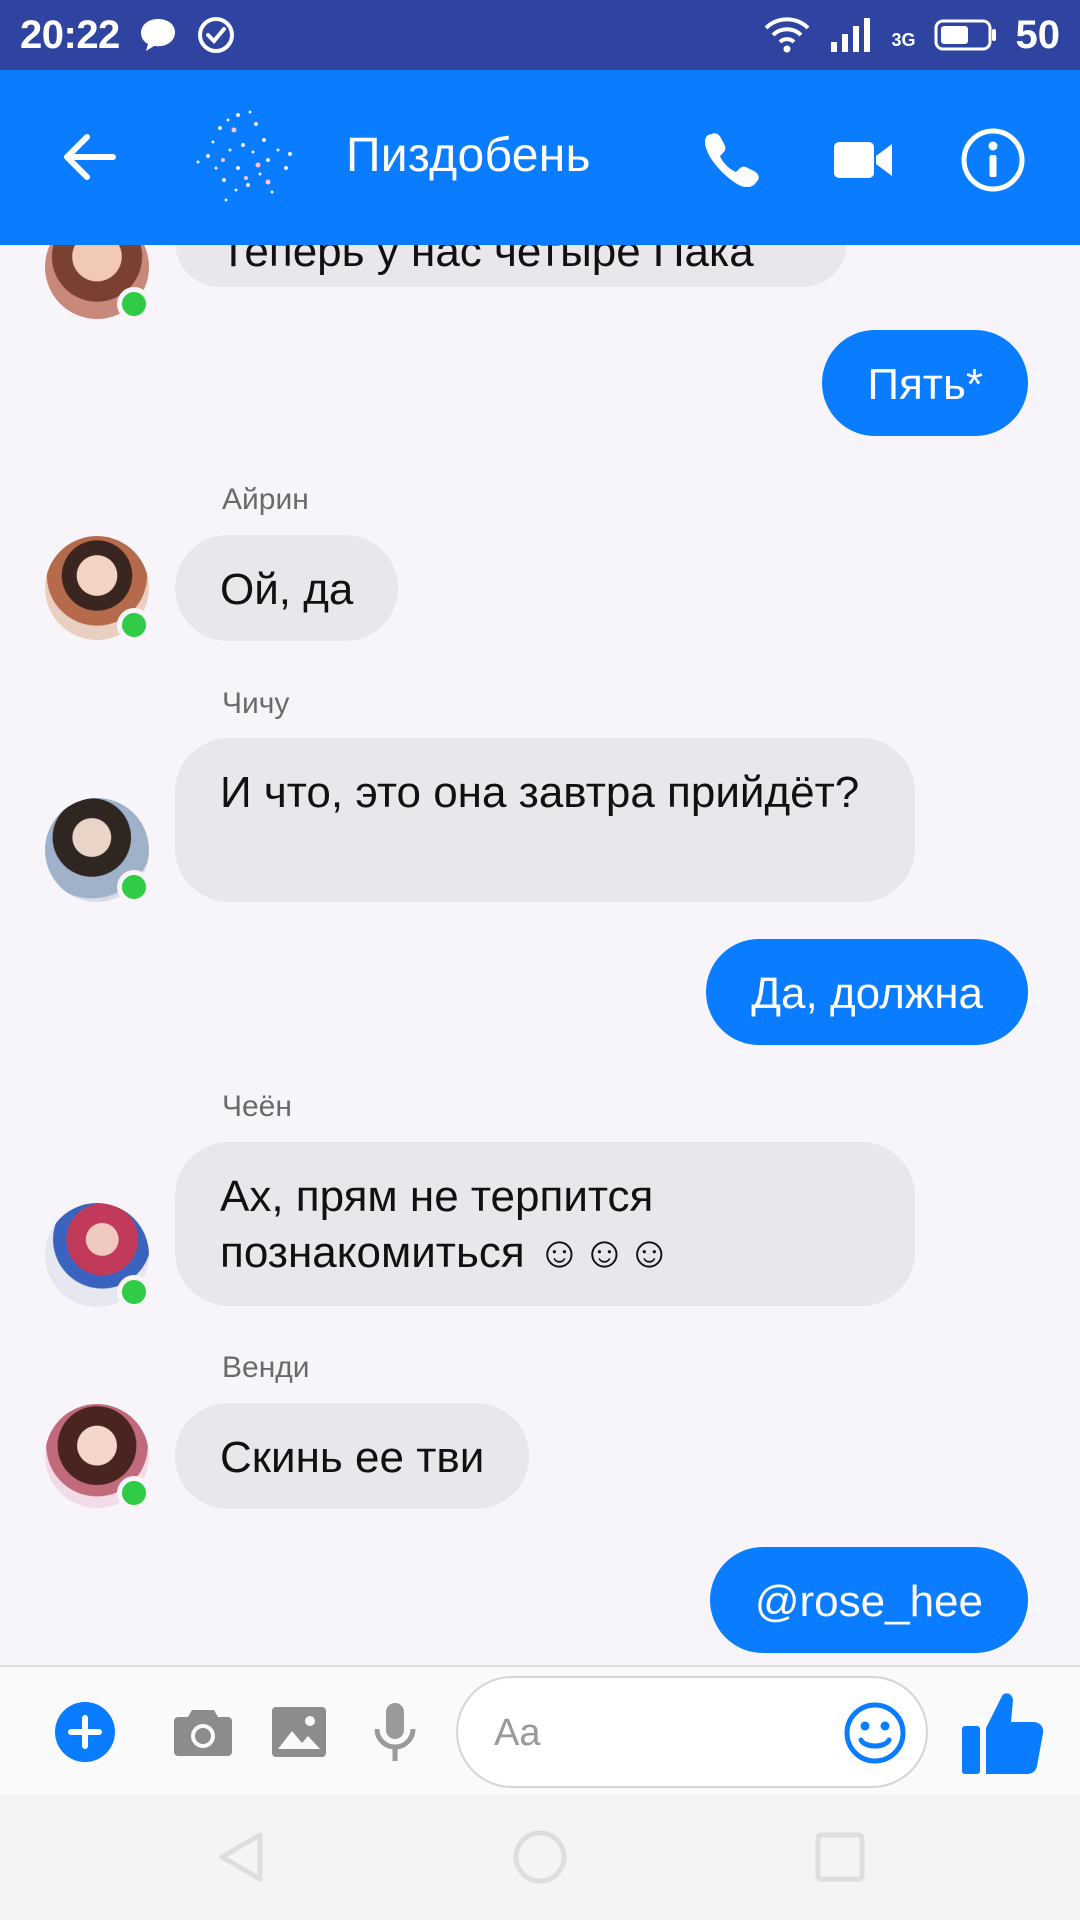  Describe the element at coordinates (158, 35) in the screenshot. I see `chat-bubble-icon` at that location.